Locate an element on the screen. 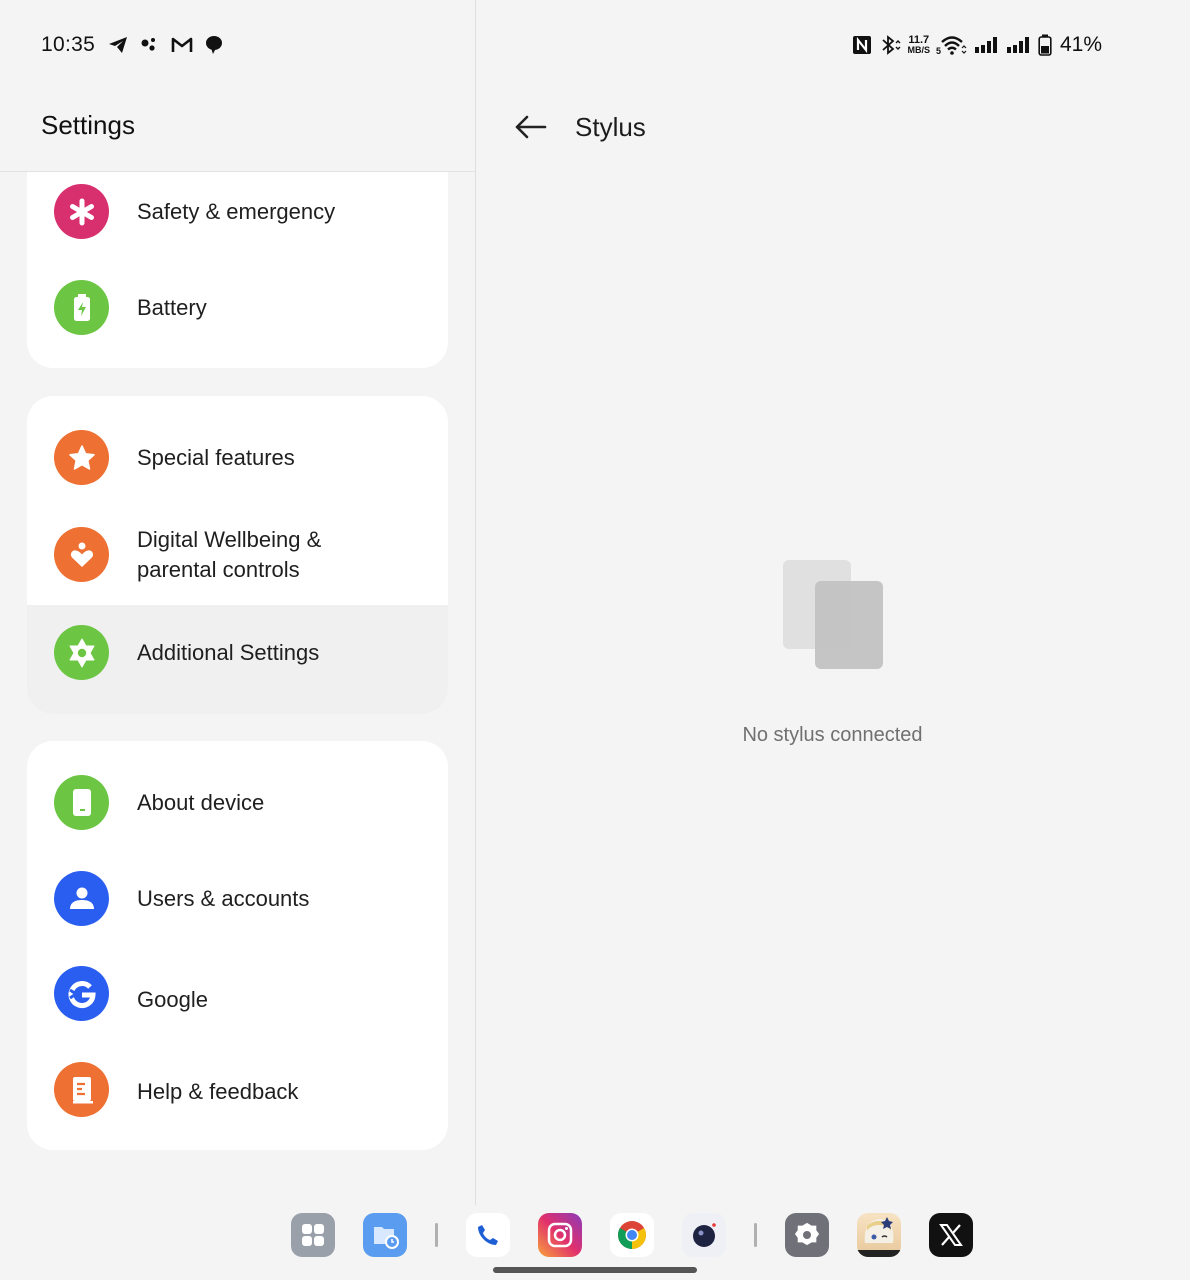 This screenshot has width=1190, height=1280. book-icon is located at coordinates (81, 1089).